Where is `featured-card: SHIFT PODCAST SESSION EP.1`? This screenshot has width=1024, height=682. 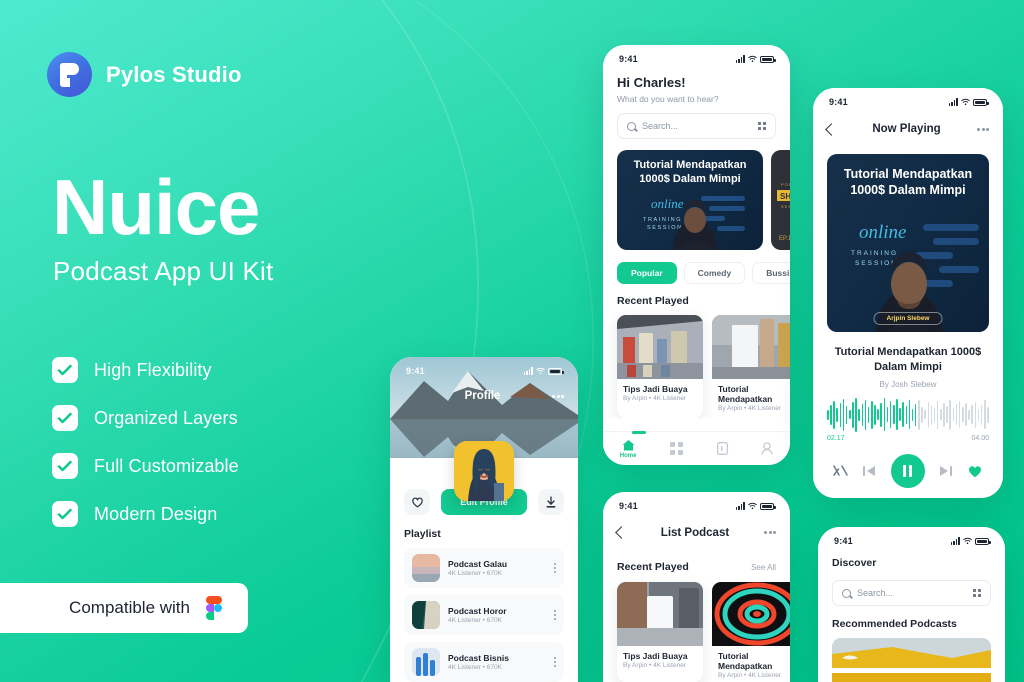 featured-card: SHIFT PODCAST SESSION EP.1 is located at coordinates (780, 200).